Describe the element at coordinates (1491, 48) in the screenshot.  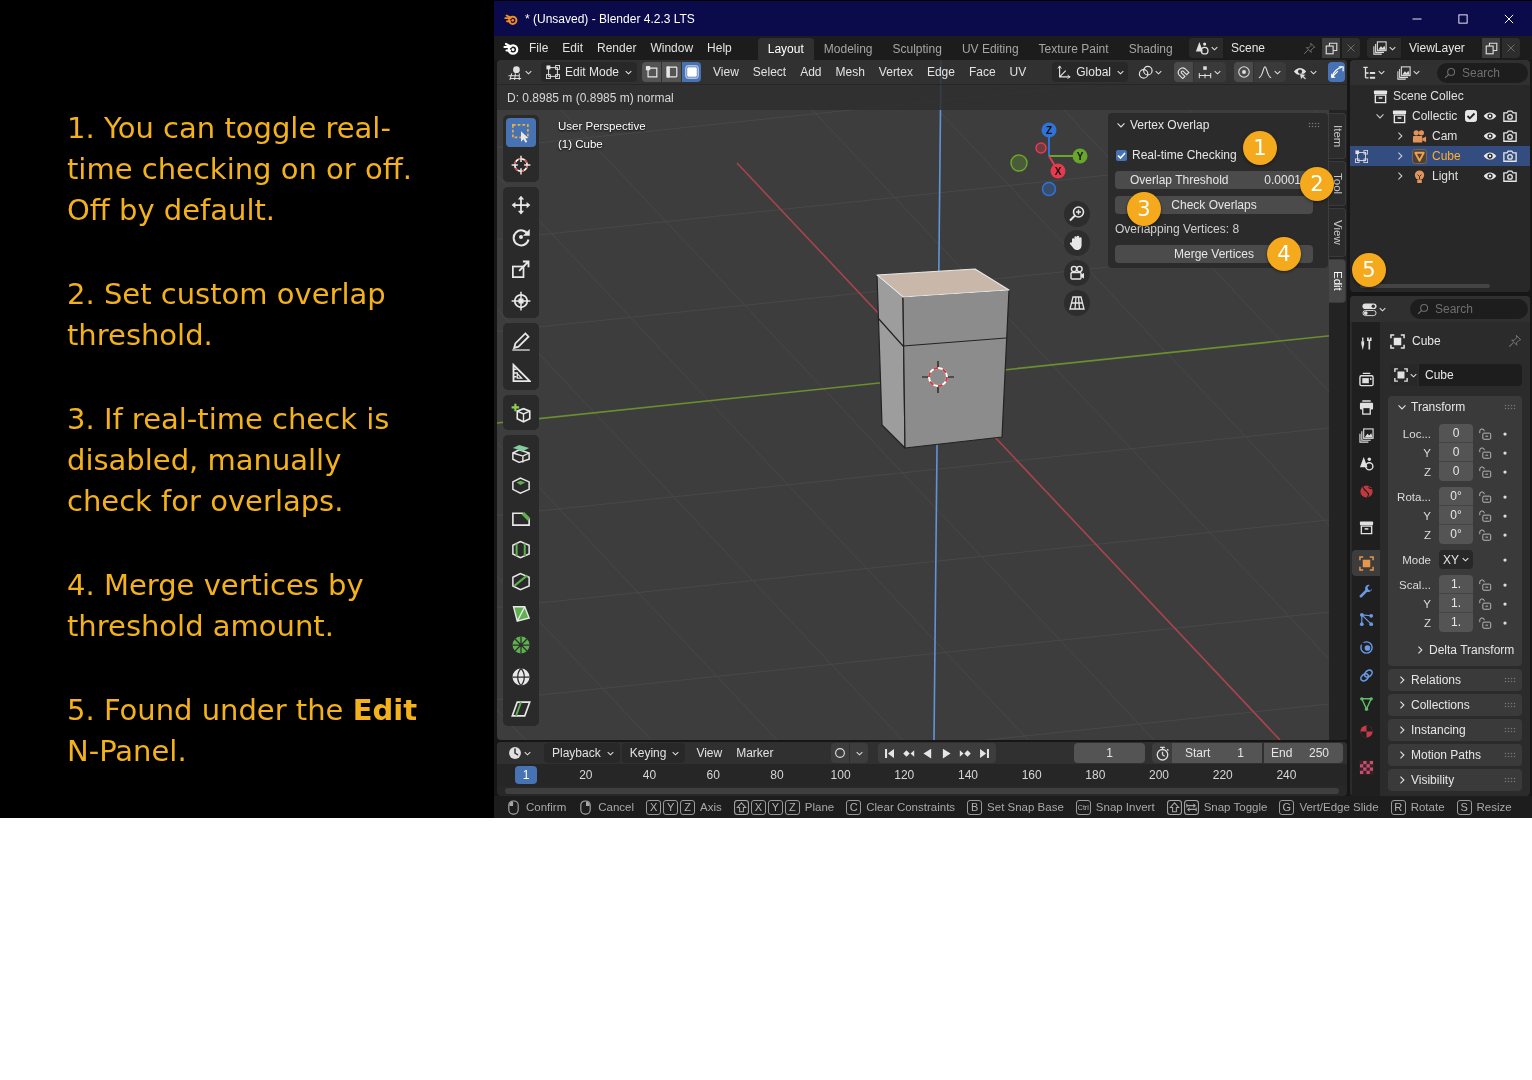
I see `new-view-layer-button` at that location.